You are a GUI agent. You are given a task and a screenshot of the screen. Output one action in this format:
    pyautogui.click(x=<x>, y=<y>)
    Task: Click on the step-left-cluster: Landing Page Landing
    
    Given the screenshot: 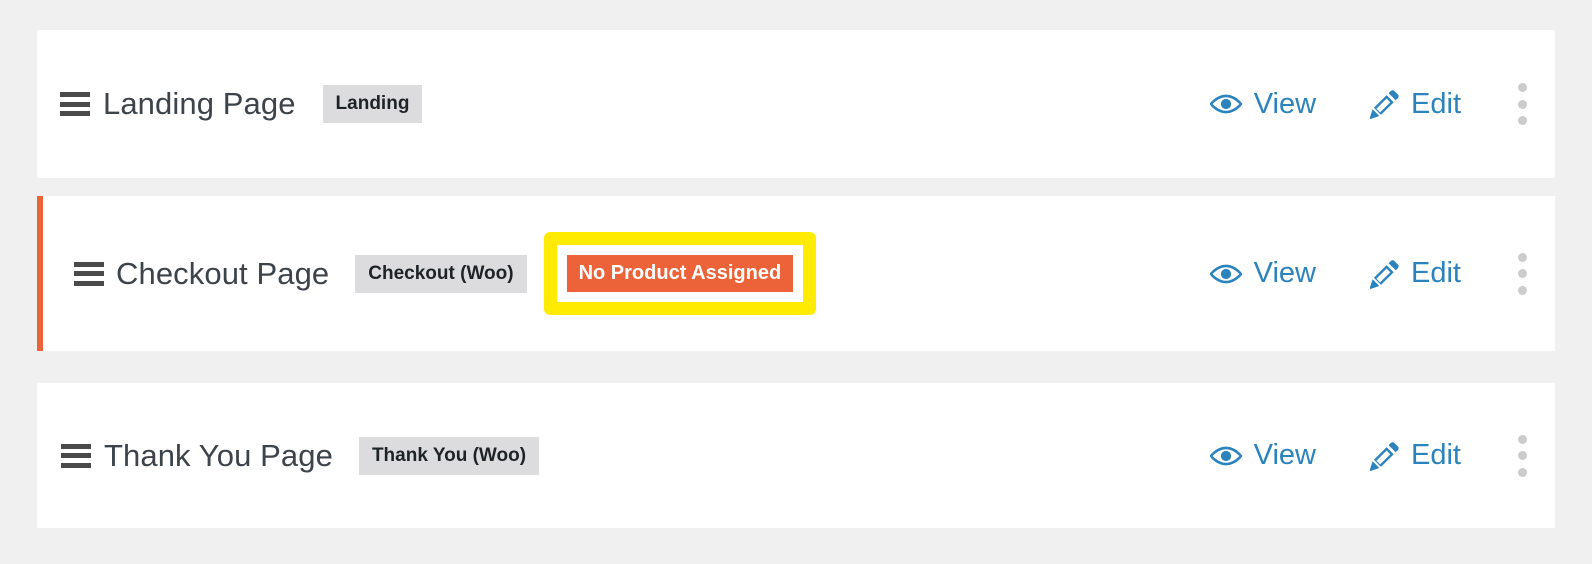 What is the action you would take?
    pyautogui.click(x=426, y=104)
    